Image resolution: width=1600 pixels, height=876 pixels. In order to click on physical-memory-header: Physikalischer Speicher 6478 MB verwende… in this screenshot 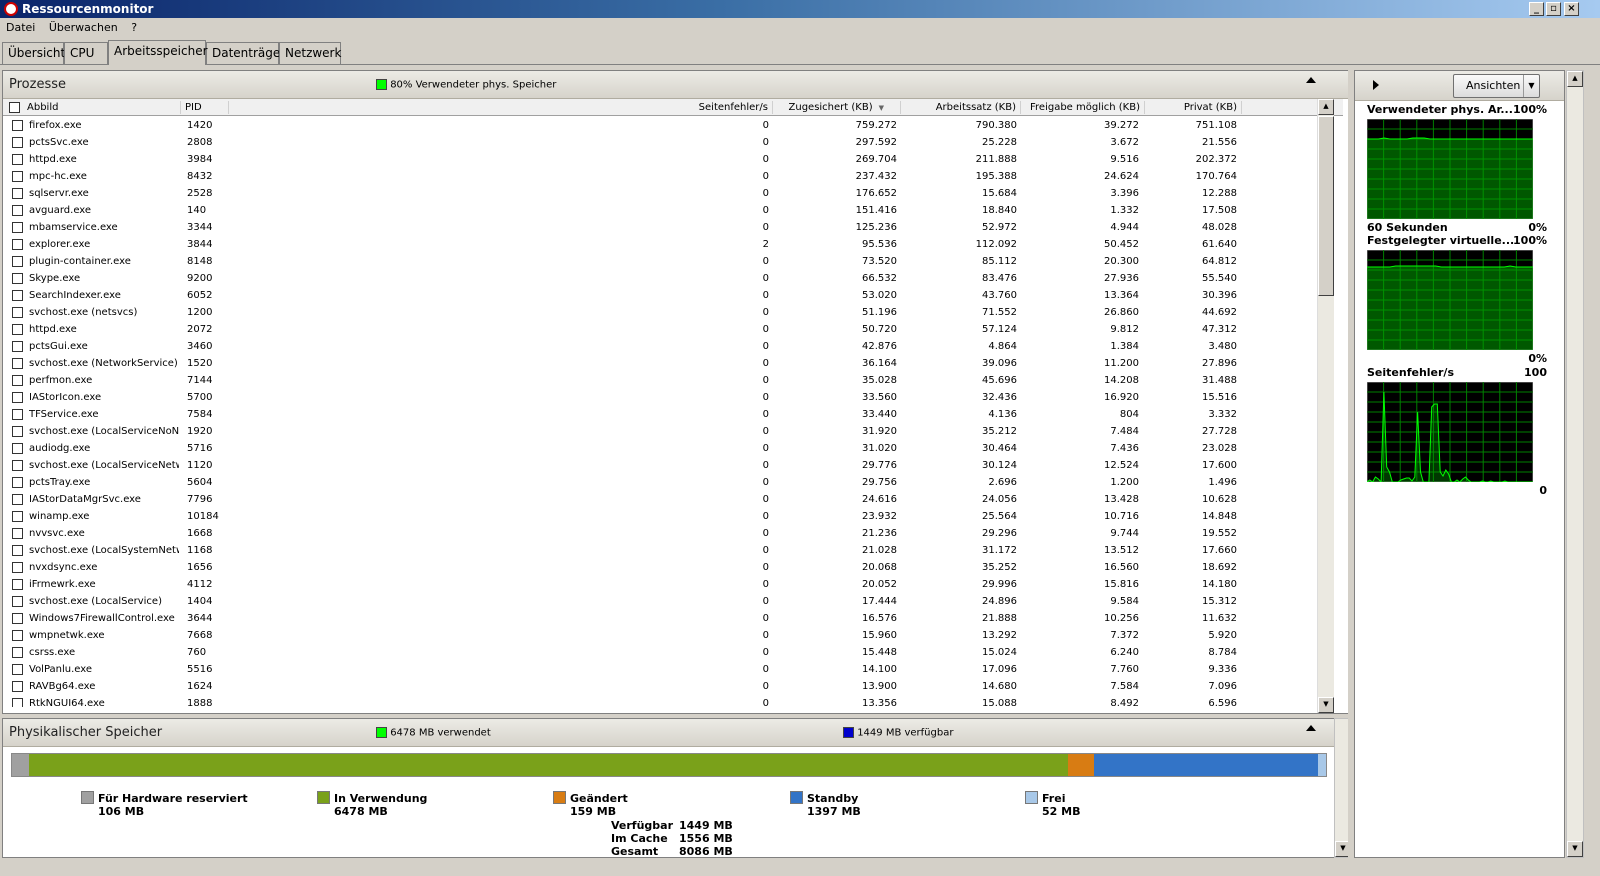, I will do `click(672, 733)`.